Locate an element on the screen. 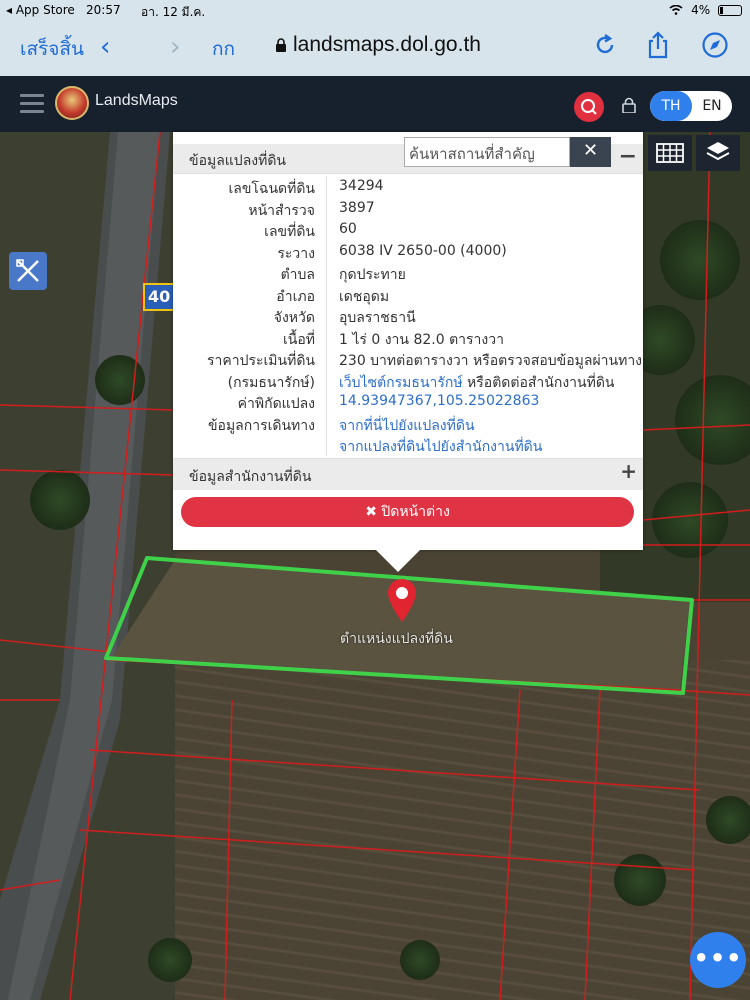 The image size is (750, 1000). panel-pointer is located at coordinates (398, 561).